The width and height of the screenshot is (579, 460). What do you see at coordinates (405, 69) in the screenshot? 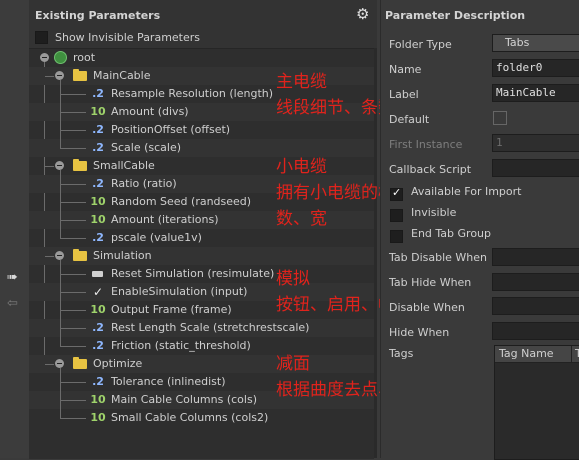
I see `name-label: Name` at bounding box center [405, 69].